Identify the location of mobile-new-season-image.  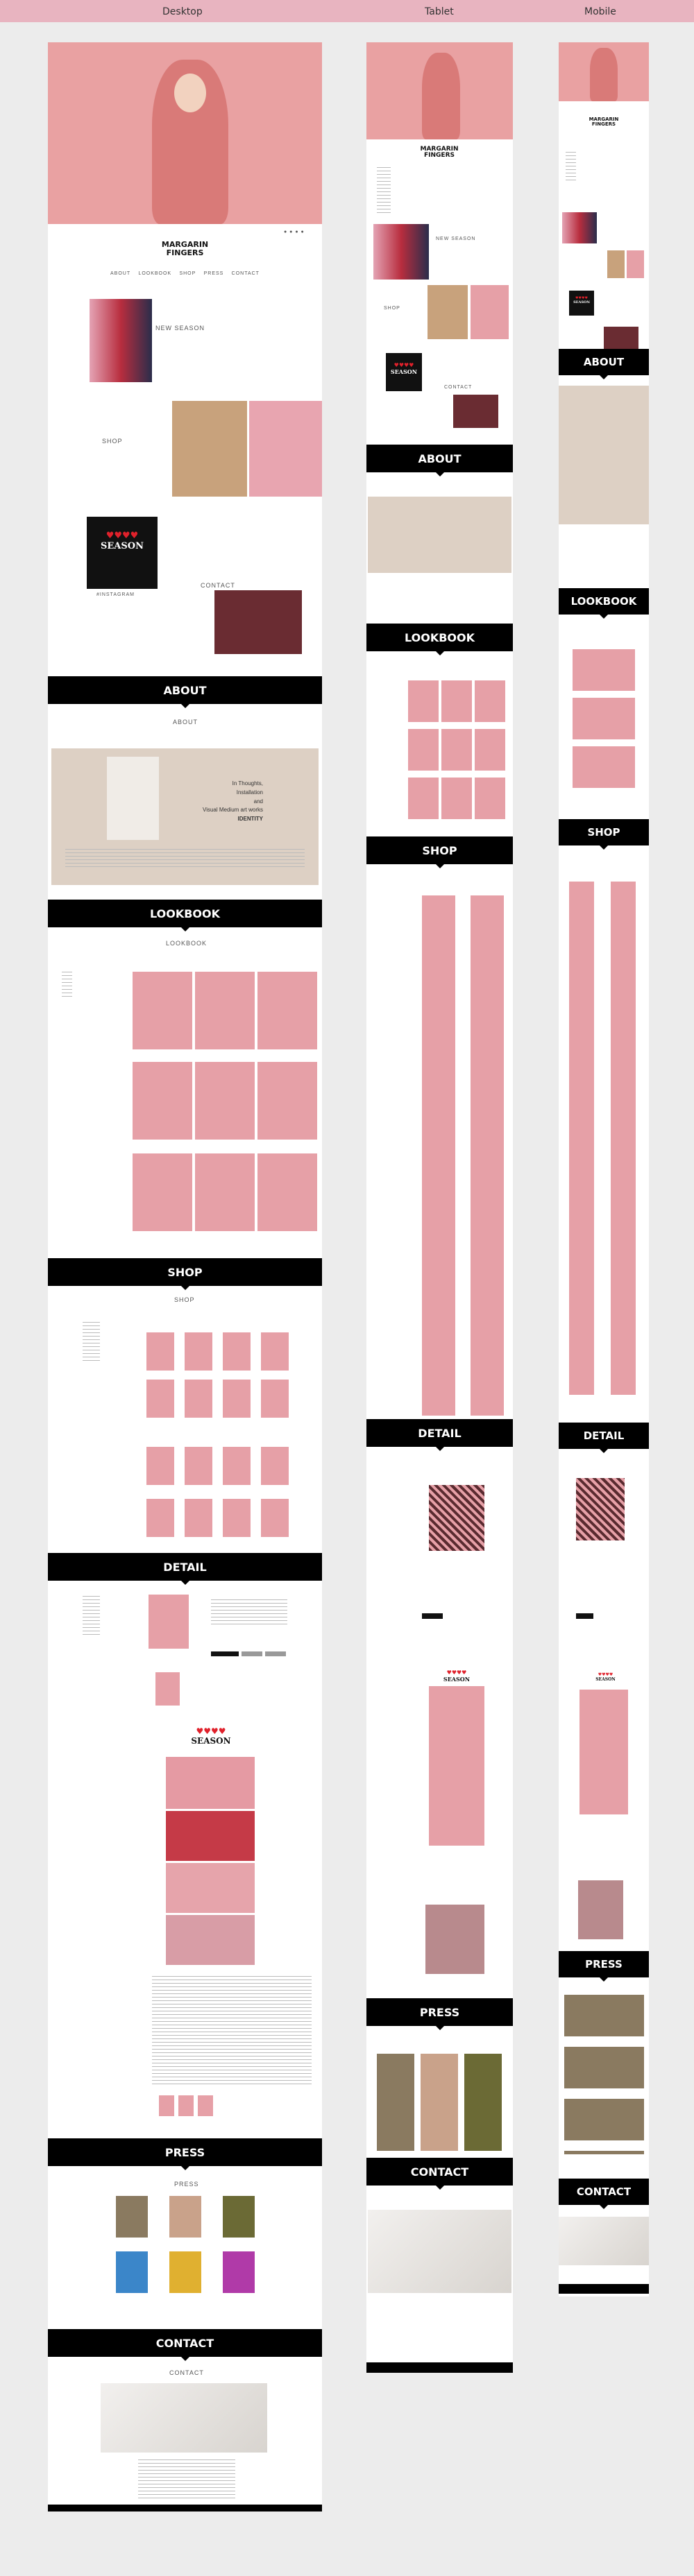
(579, 227).